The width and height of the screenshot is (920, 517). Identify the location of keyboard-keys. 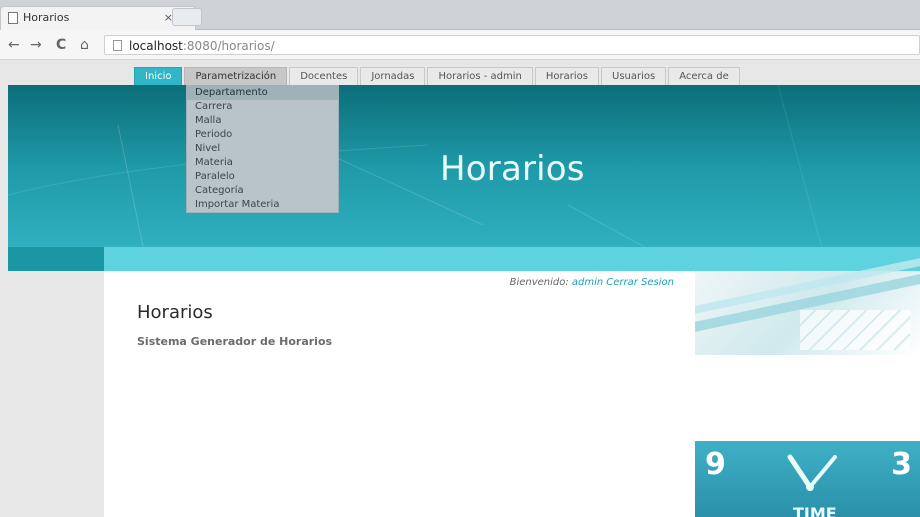
(855, 330).